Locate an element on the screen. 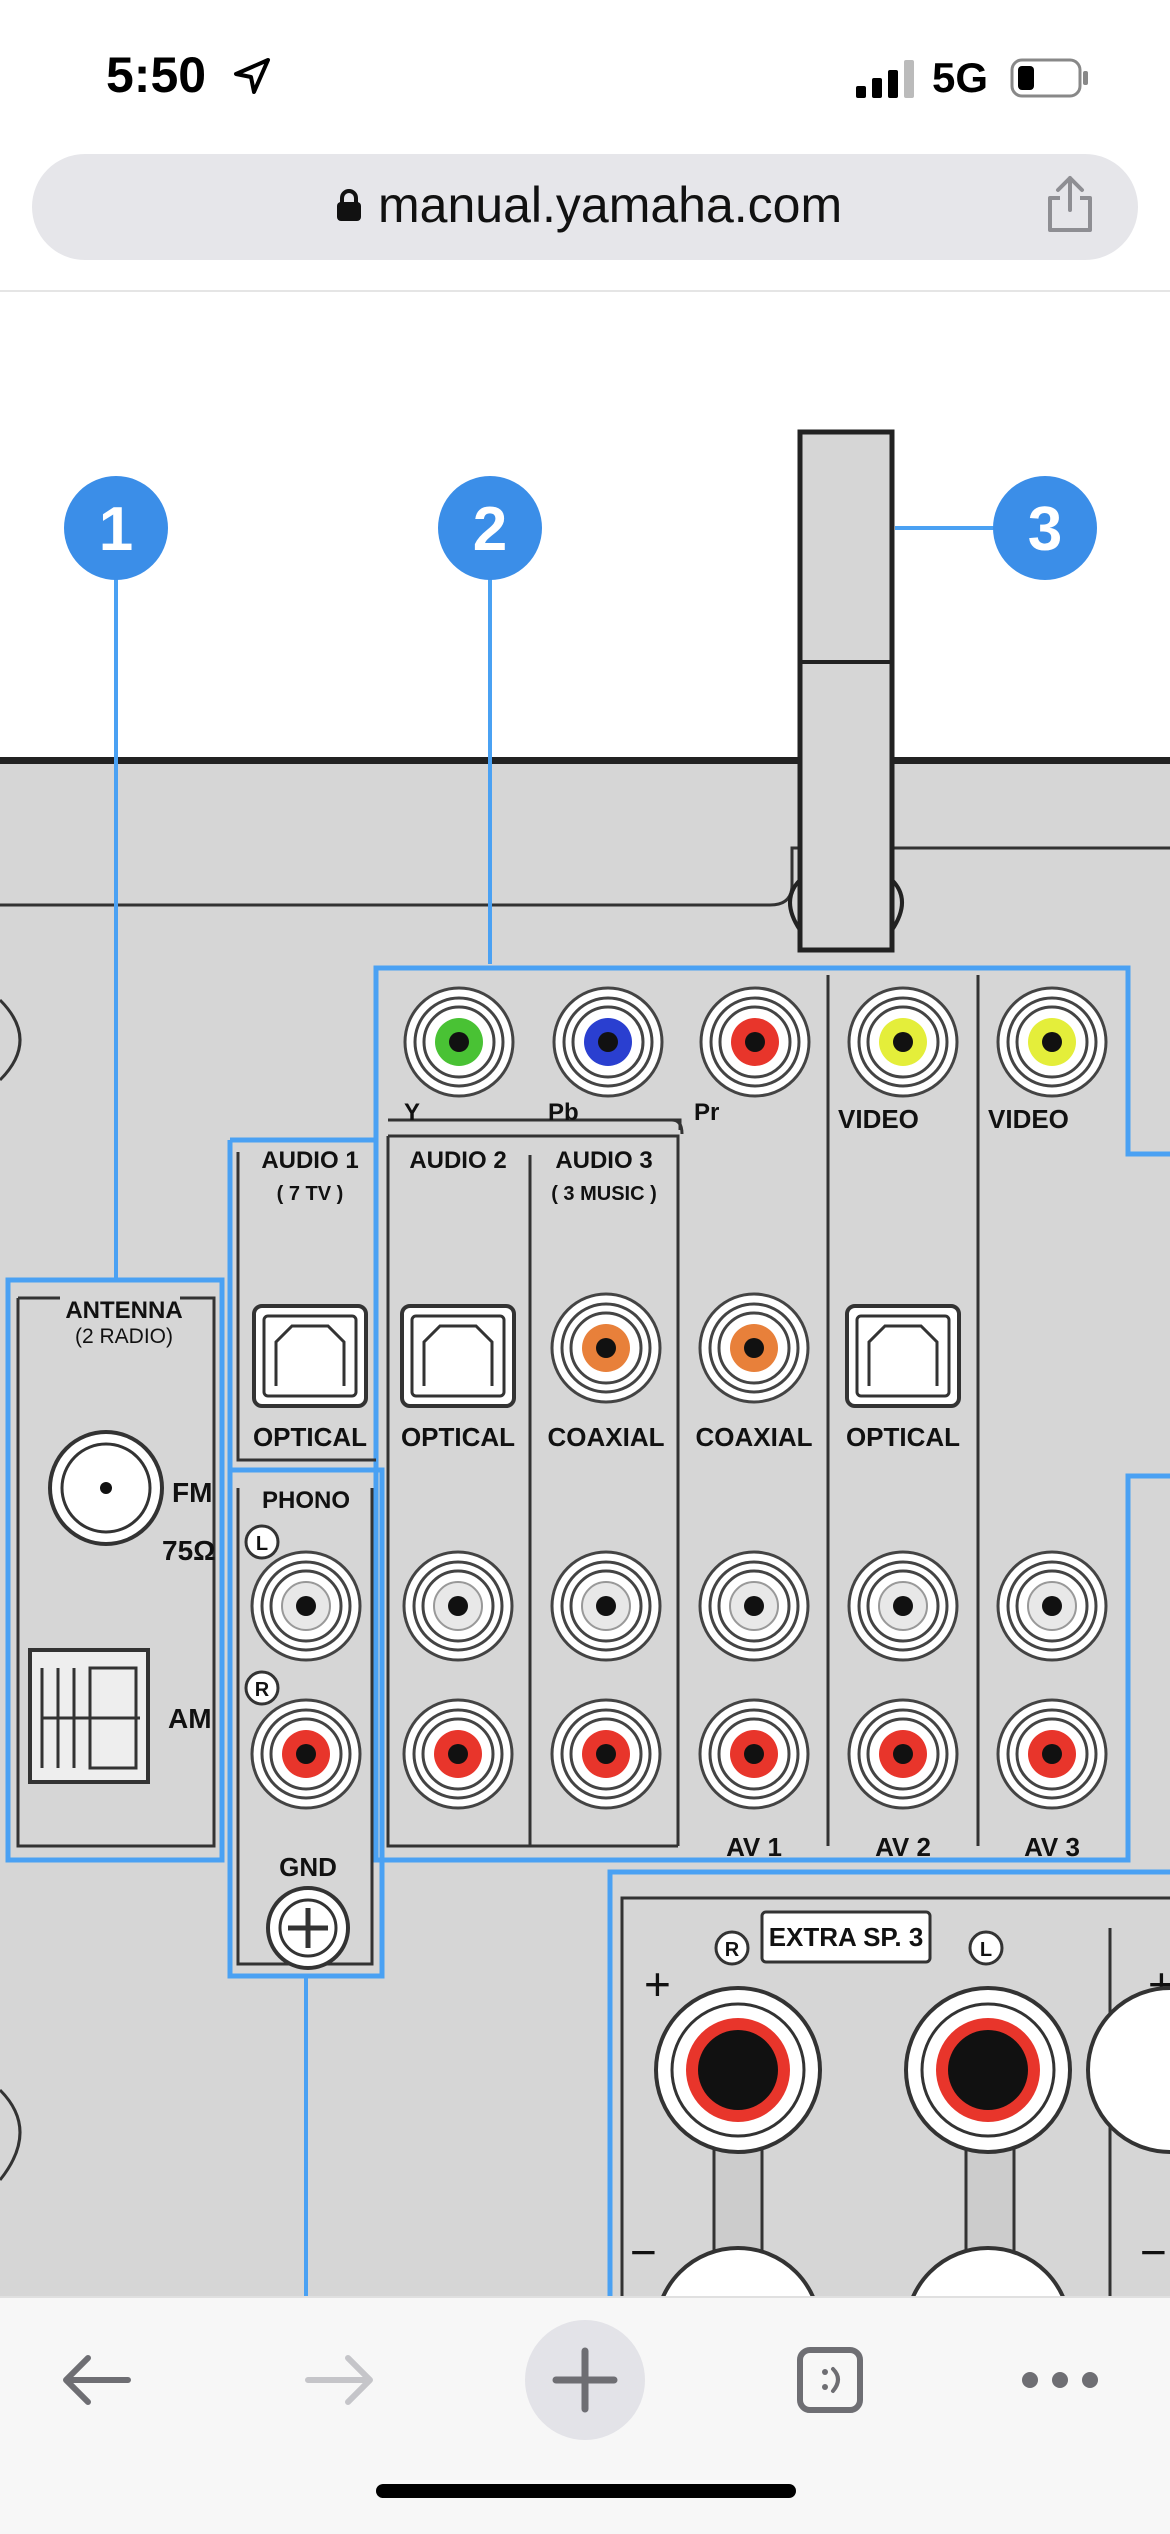  status-bar: 5:50 5G is located at coordinates (585, 75).